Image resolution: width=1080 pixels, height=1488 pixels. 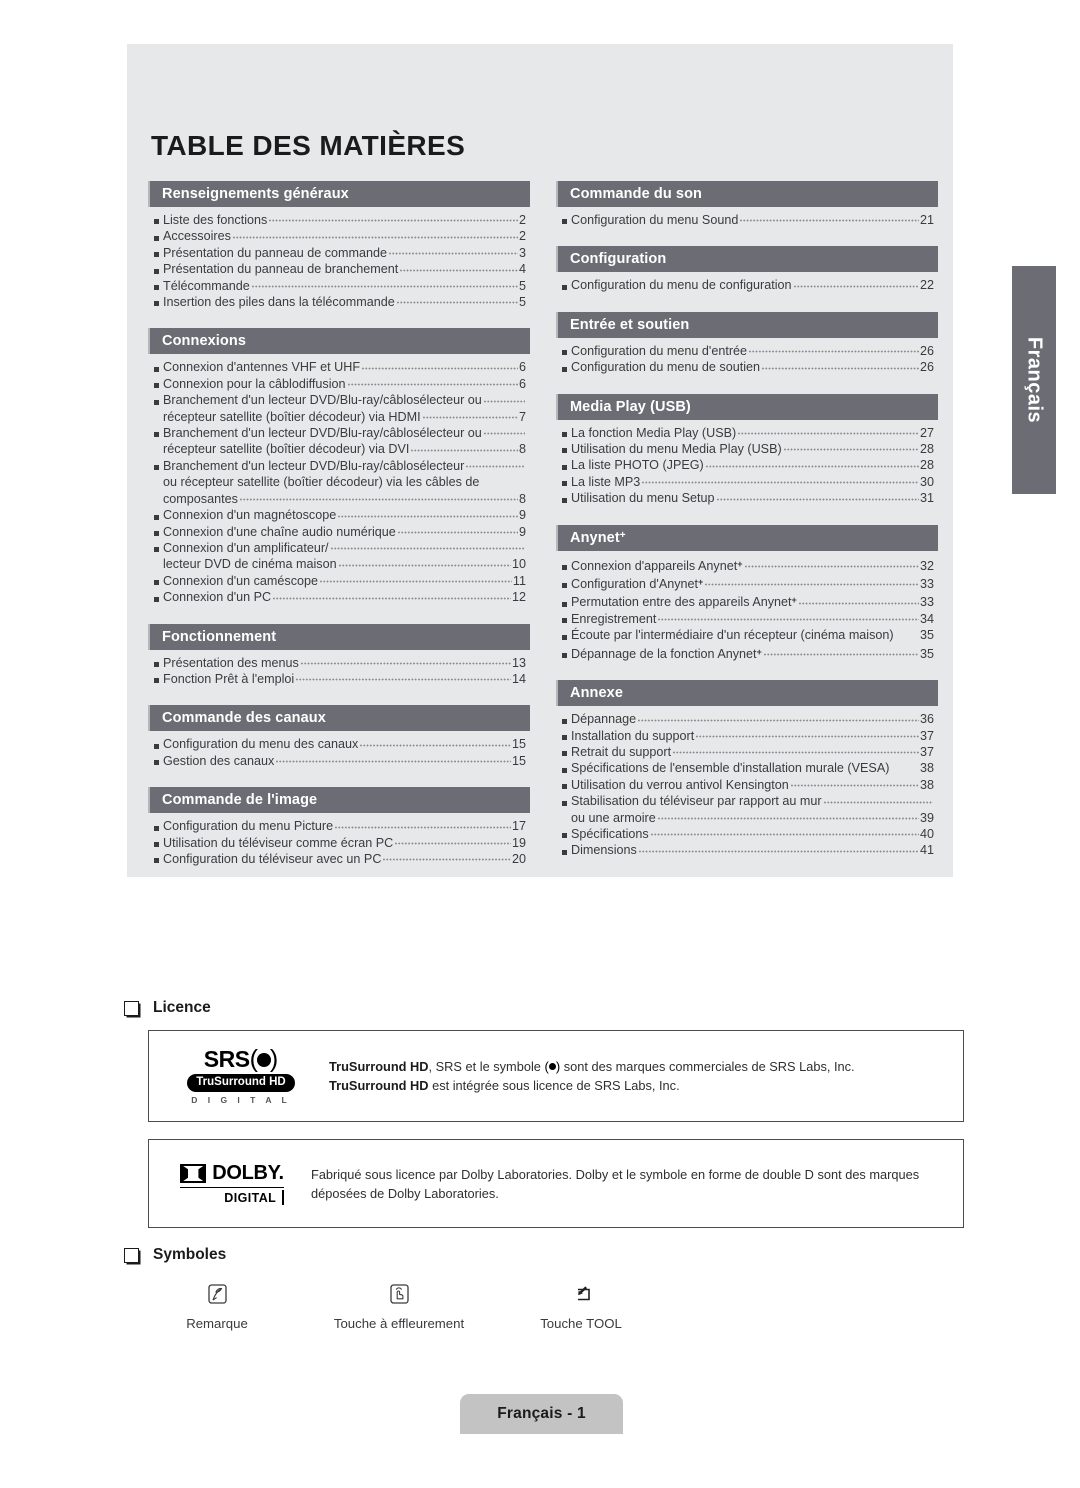 What do you see at coordinates (340, 597) in the screenshot?
I see `toc-entry: Connexion d'un PC 12` at bounding box center [340, 597].